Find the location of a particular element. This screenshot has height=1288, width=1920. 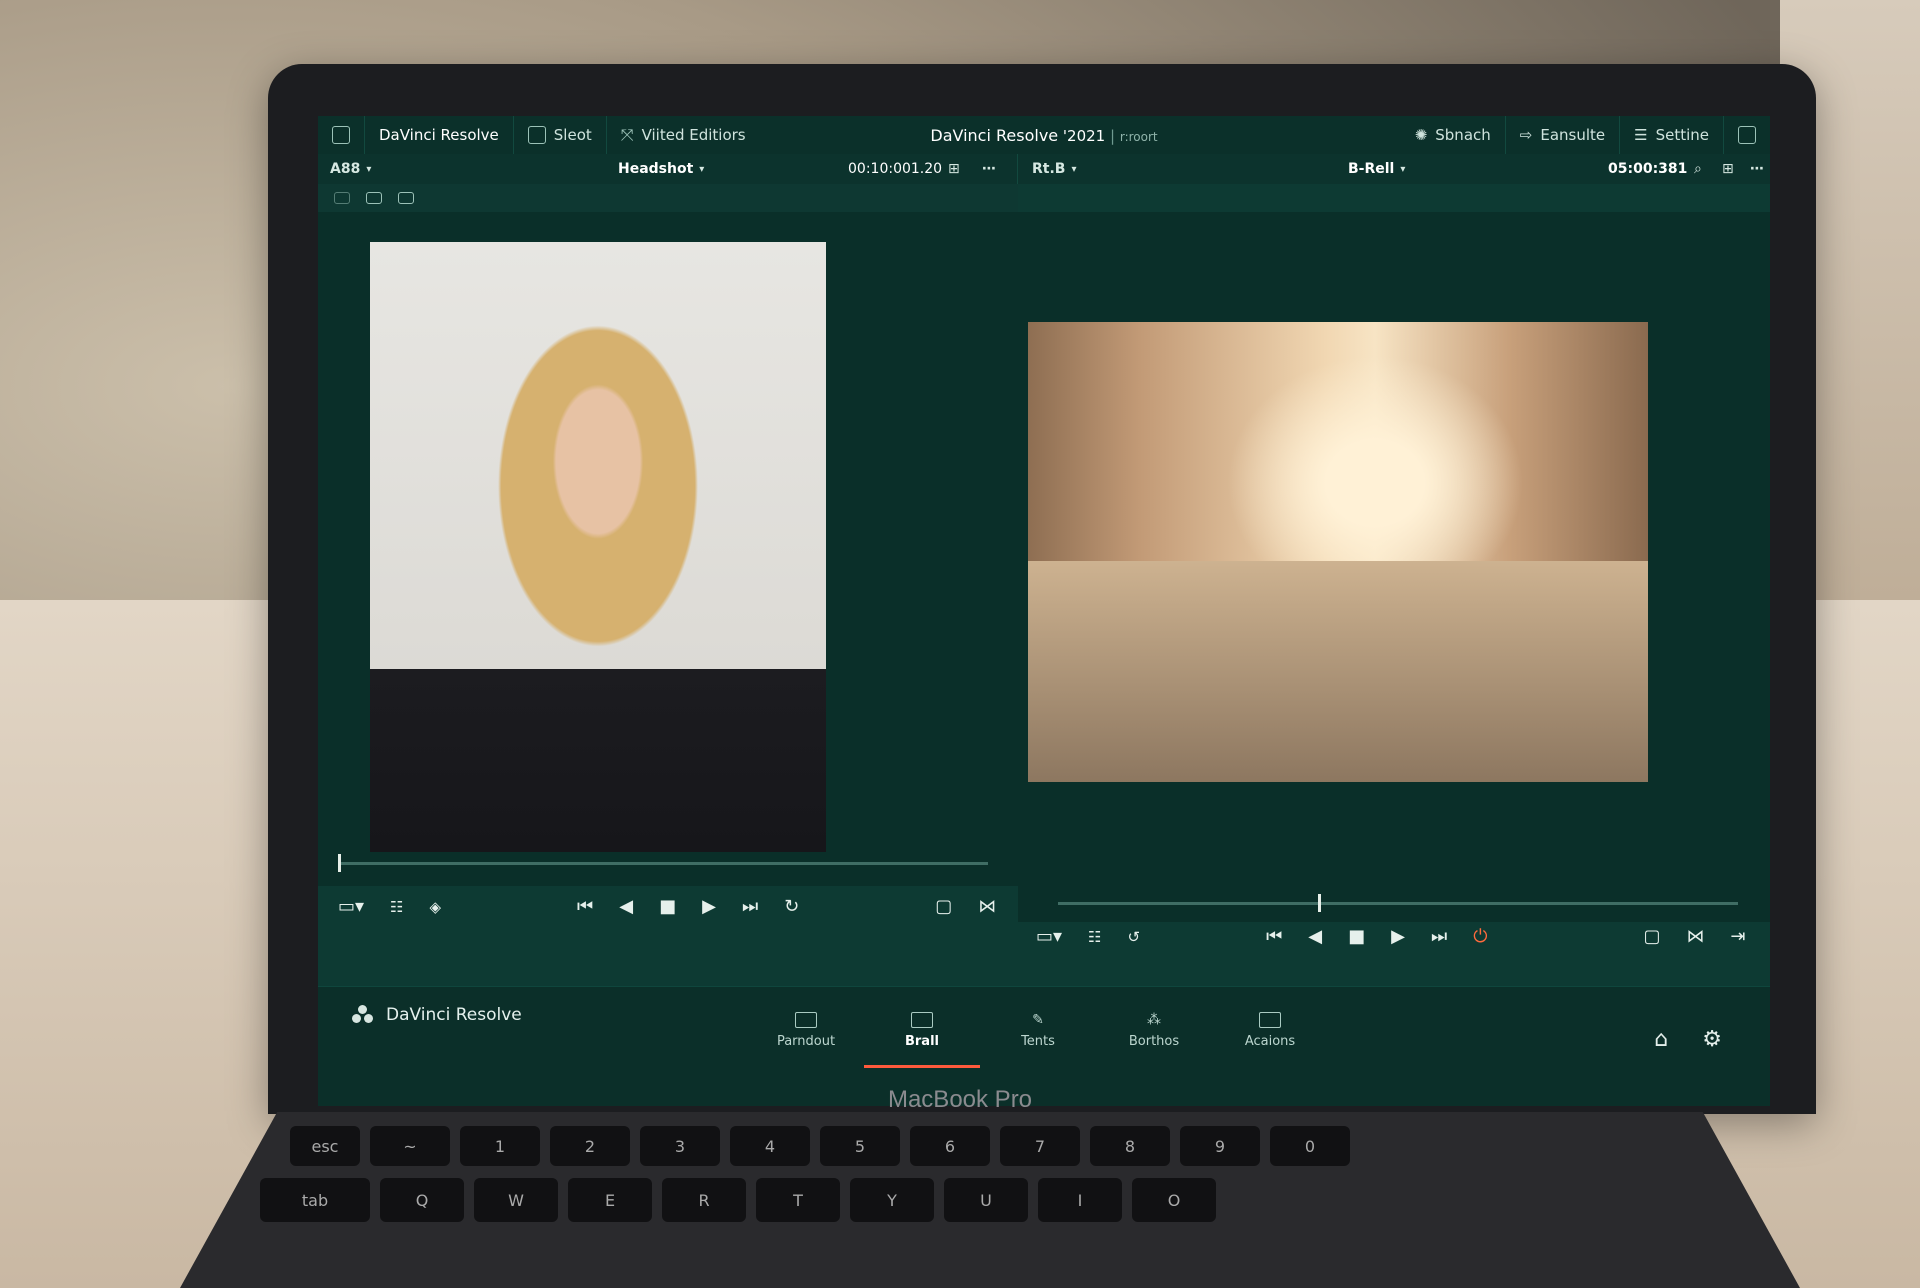

top-right-actions: ✺ Sbnach ⇨ Eansulte ☰ Settine is located at coordinates (1585, 135).